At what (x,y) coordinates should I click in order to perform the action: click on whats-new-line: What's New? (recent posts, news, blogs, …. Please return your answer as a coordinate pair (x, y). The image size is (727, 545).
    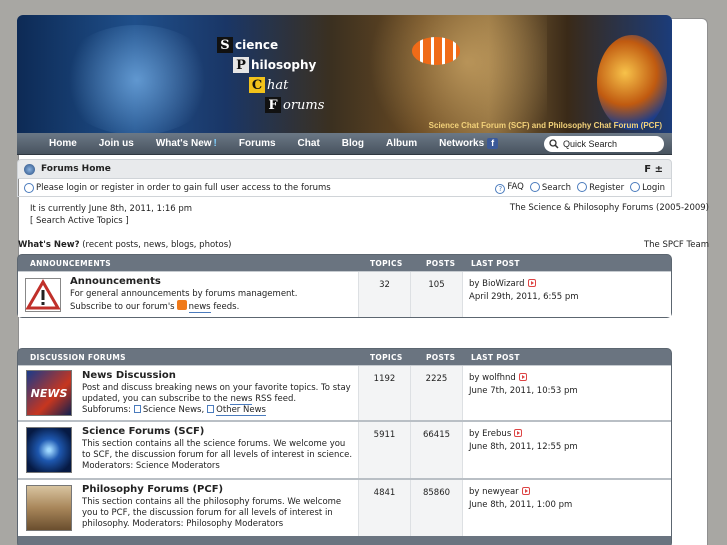
    Looking at the image, I should click on (124, 245).